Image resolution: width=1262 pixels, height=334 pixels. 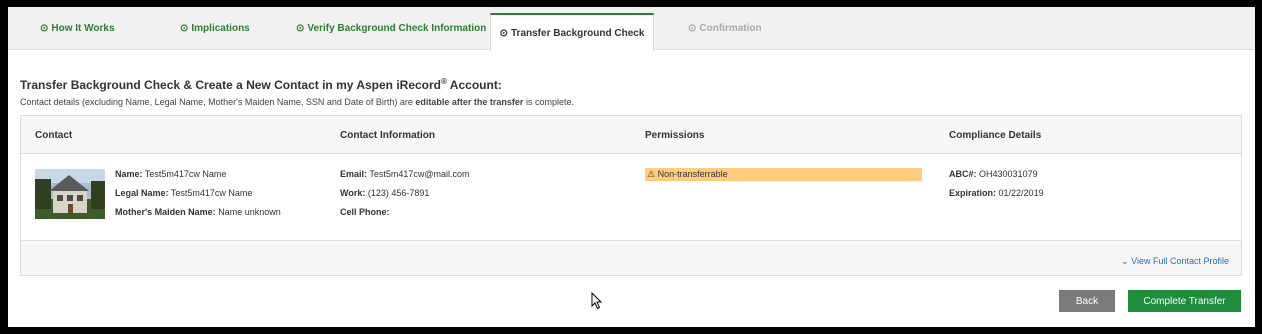 What do you see at coordinates (597, 303) in the screenshot?
I see `mouse-cursor-icon` at bounding box center [597, 303].